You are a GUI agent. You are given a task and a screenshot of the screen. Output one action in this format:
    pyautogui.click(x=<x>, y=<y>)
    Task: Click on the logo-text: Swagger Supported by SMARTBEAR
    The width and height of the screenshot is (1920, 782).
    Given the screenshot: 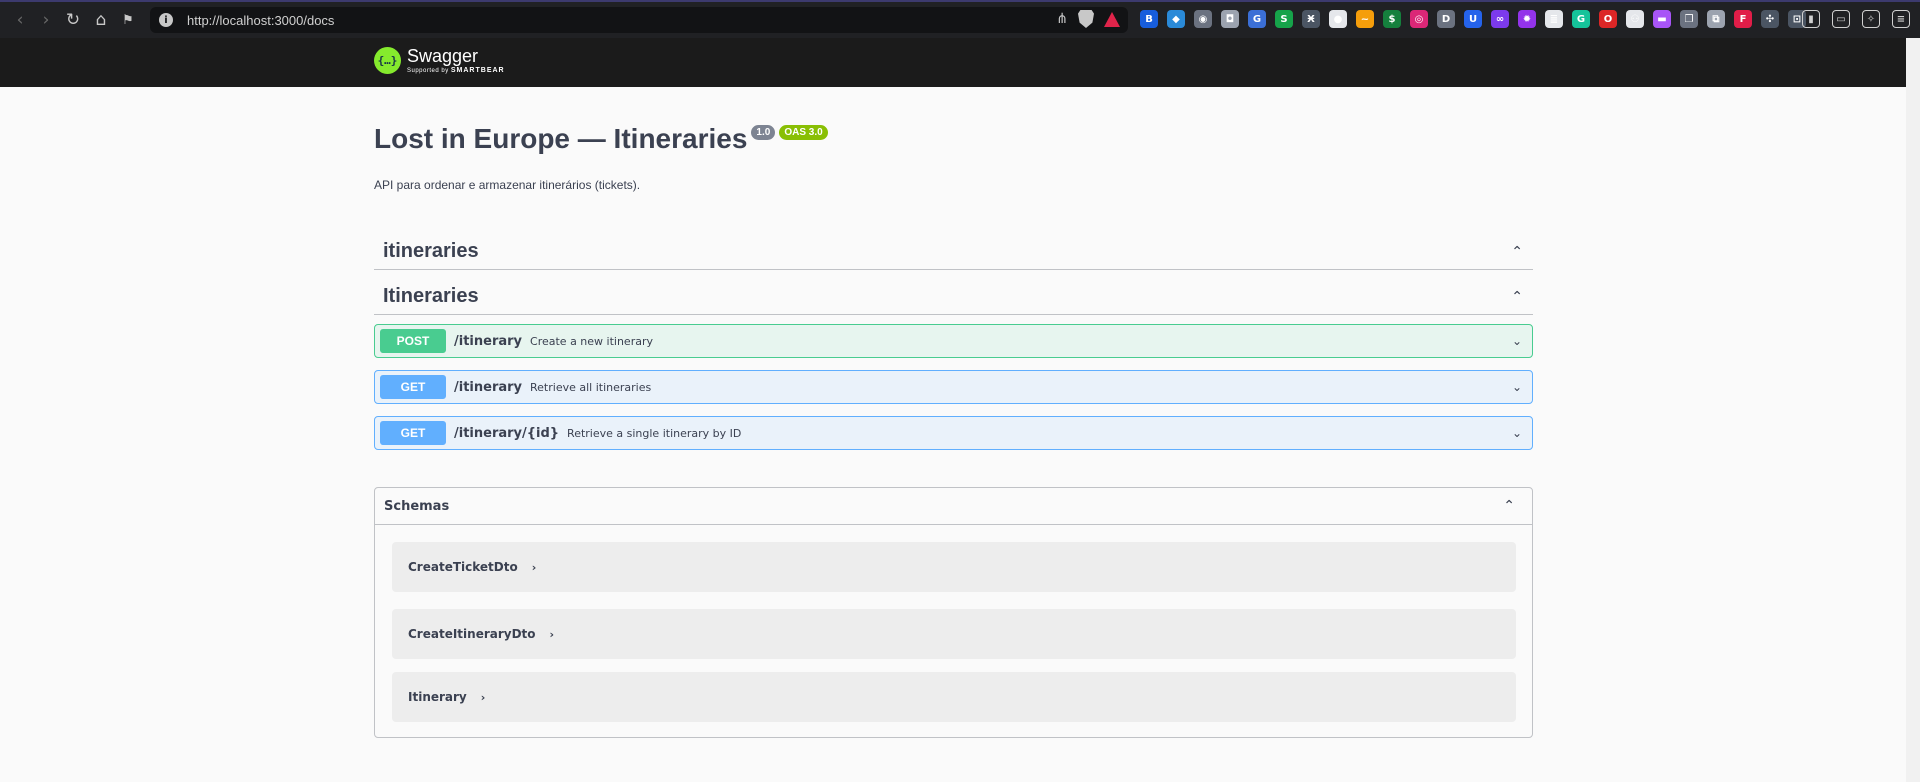 What is the action you would take?
    pyautogui.click(x=456, y=60)
    